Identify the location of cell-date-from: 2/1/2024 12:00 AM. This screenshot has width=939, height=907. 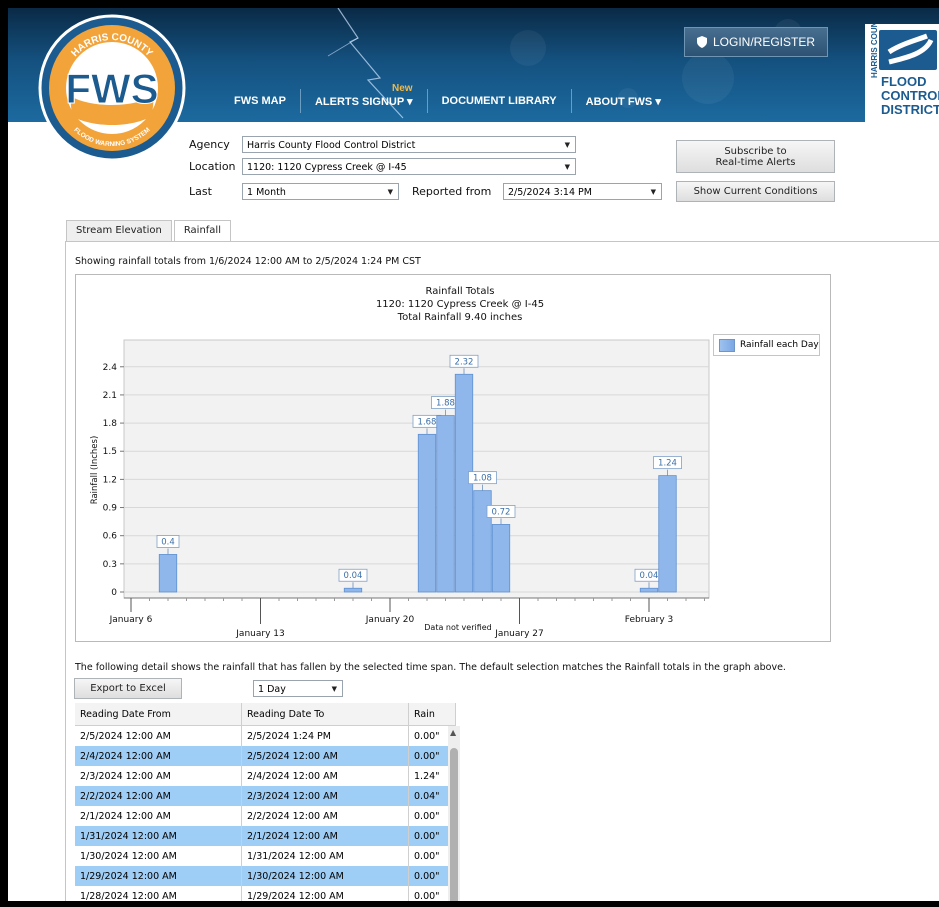
(158, 816).